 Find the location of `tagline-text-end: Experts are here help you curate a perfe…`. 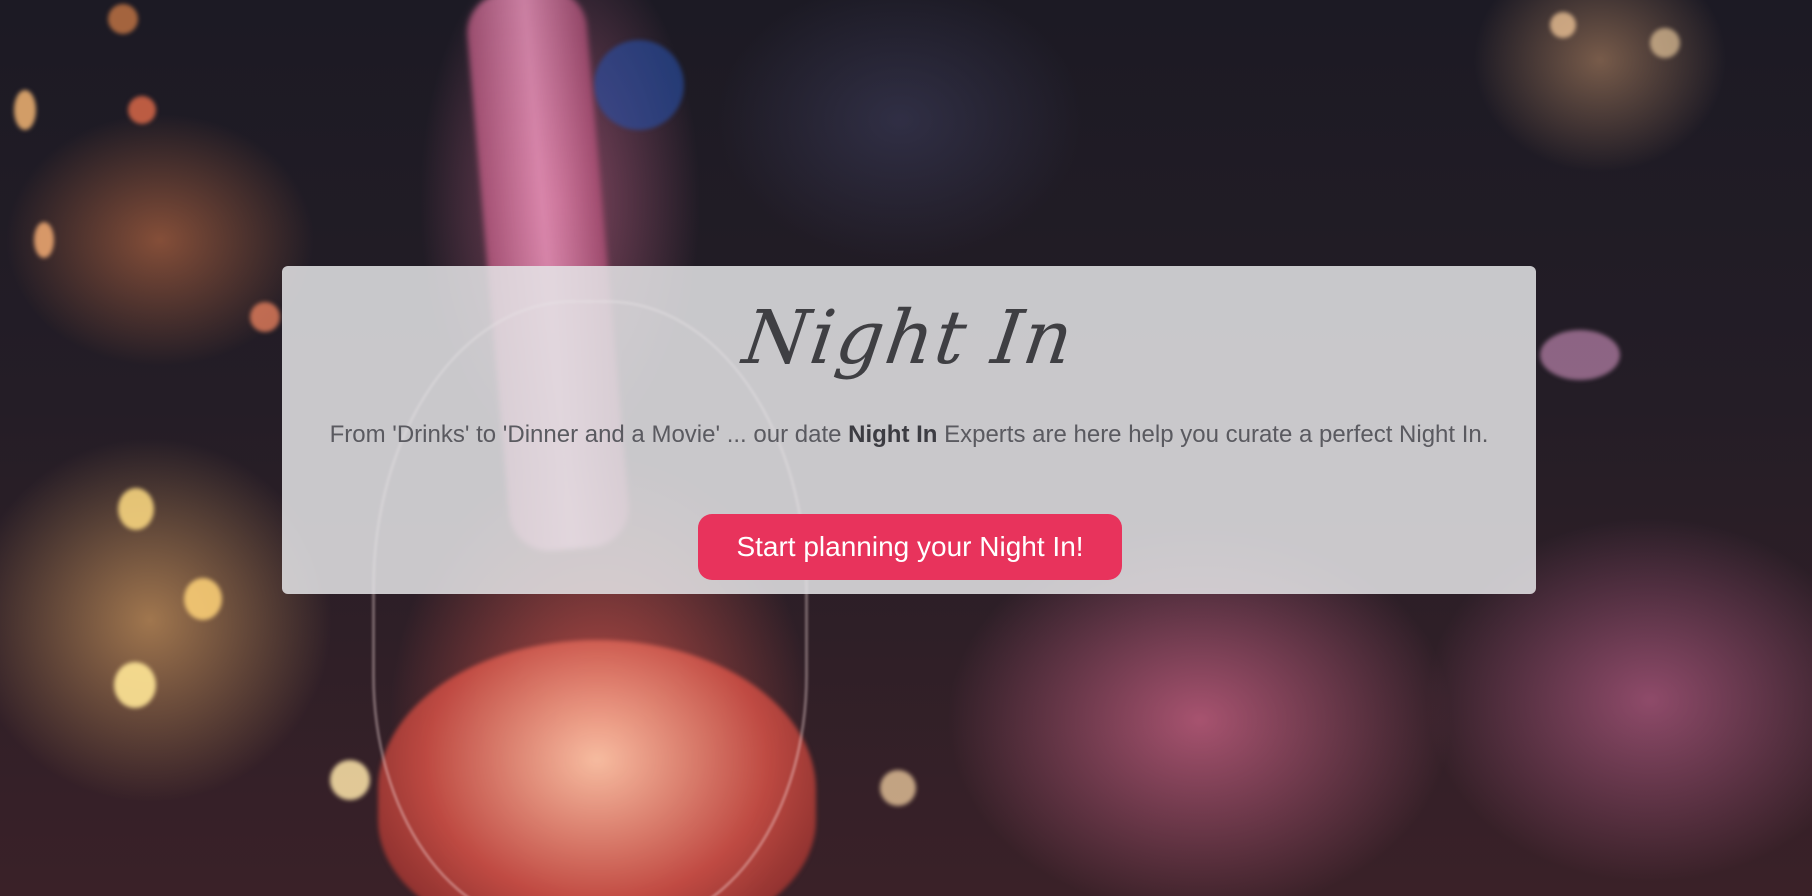

tagline-text-end: Experts are here help you curate a perfe… is located at coordinates (1213, 434).